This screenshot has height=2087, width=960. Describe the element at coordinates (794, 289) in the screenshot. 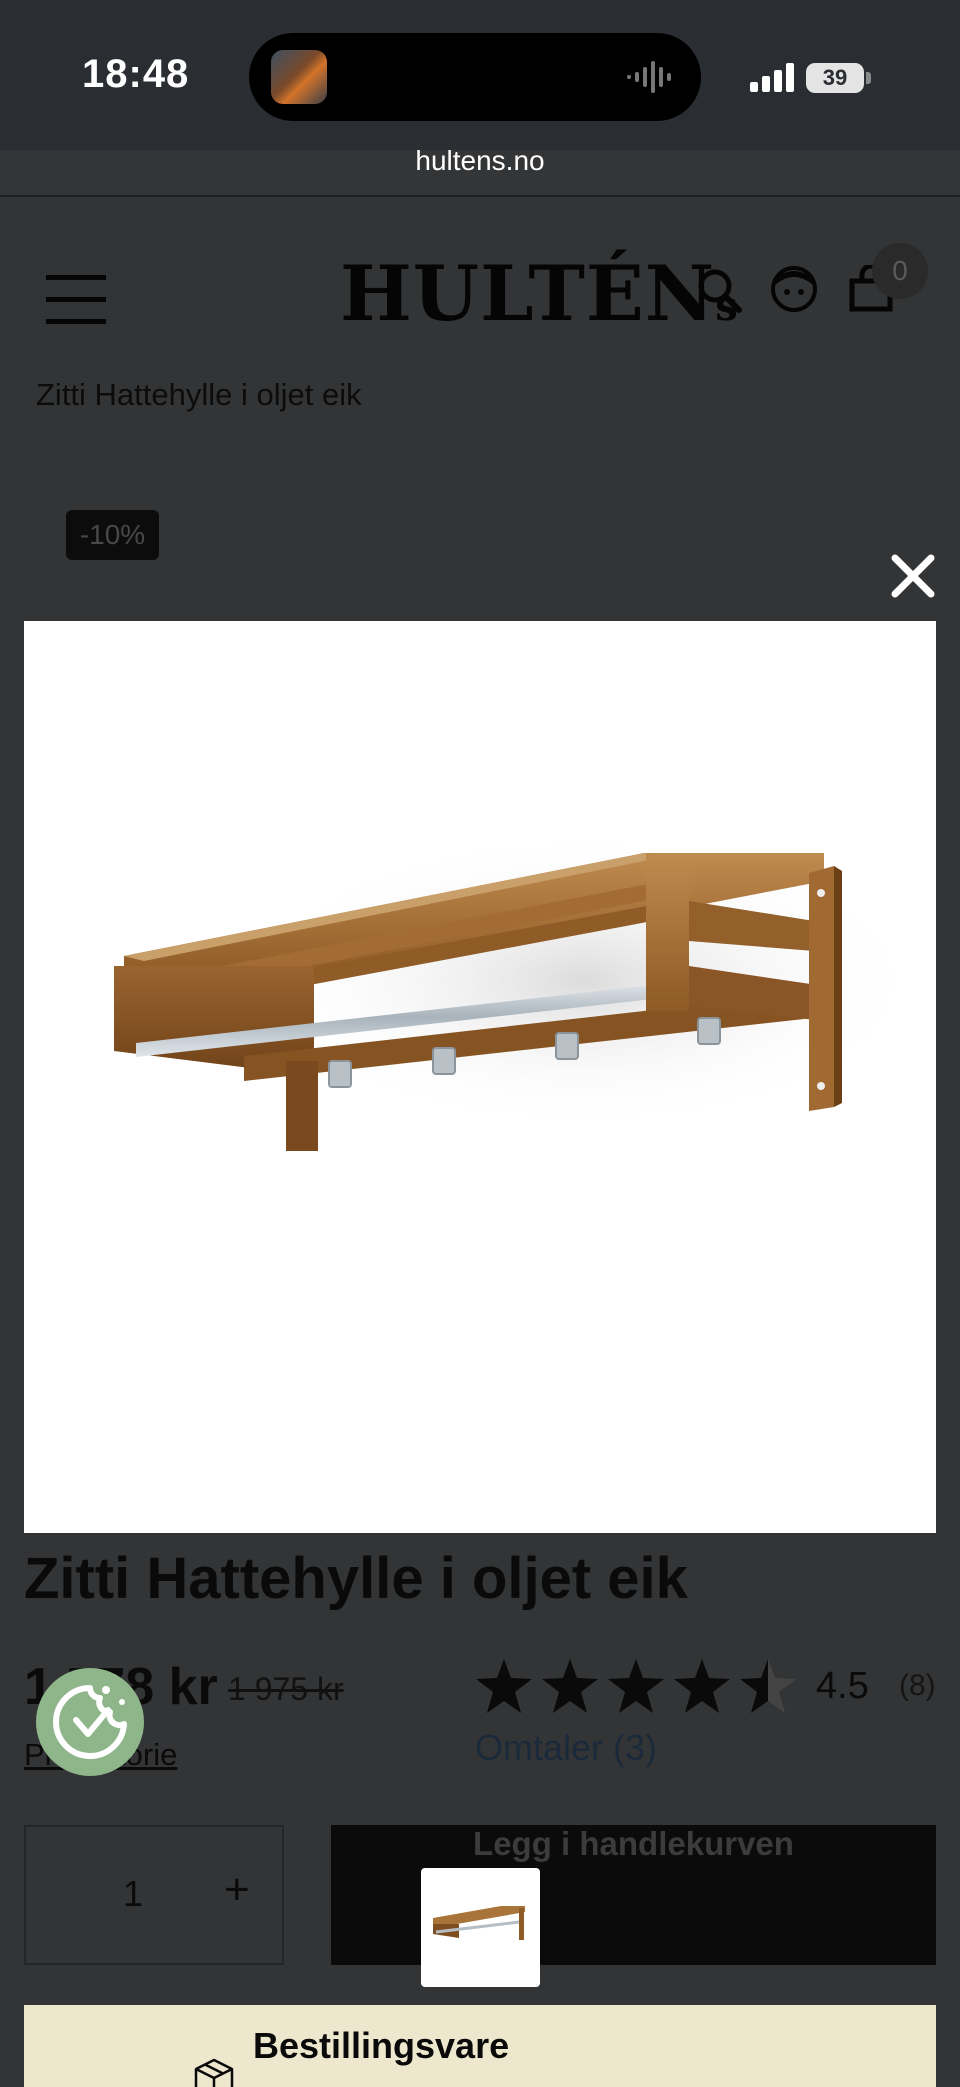

I see `account-icon` at that location.